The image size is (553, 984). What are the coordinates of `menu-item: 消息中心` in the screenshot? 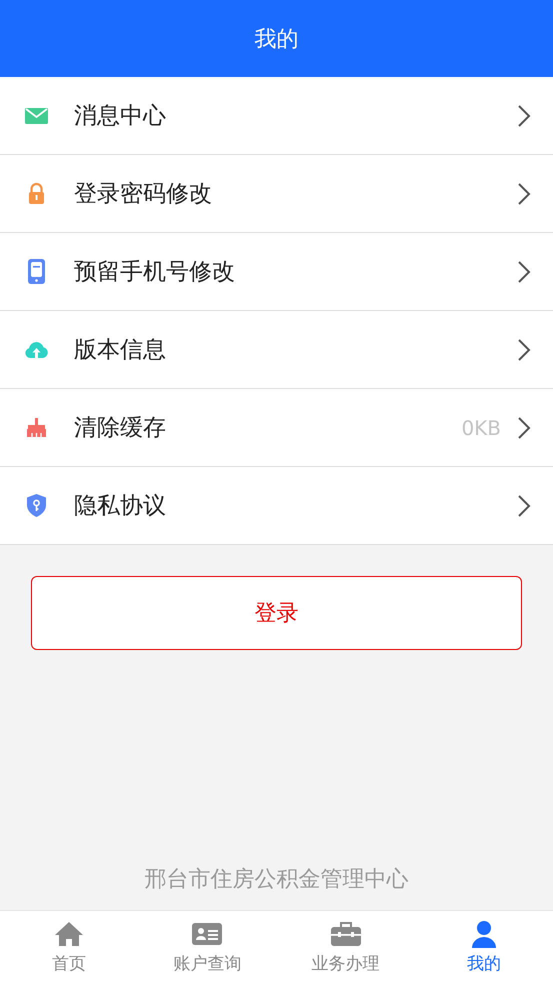 It's located at (276, 116).